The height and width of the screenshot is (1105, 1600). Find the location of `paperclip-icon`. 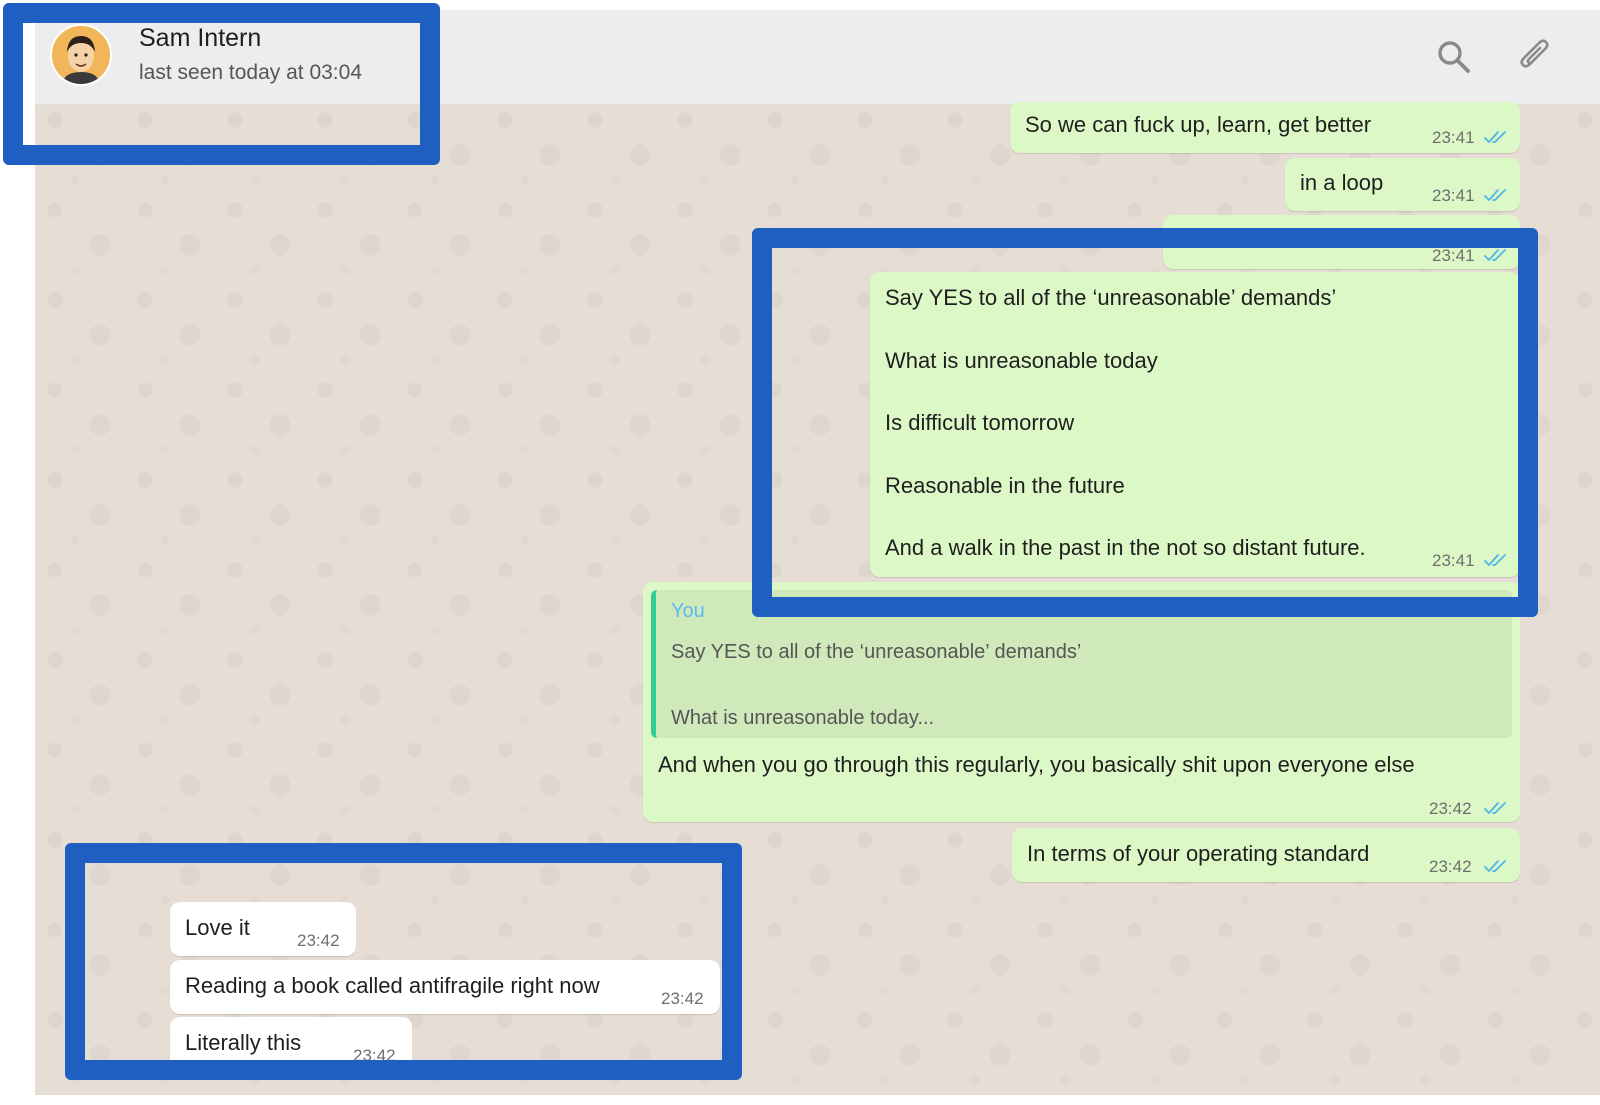

paperclip-icon is located at coordinates (1534, 57).